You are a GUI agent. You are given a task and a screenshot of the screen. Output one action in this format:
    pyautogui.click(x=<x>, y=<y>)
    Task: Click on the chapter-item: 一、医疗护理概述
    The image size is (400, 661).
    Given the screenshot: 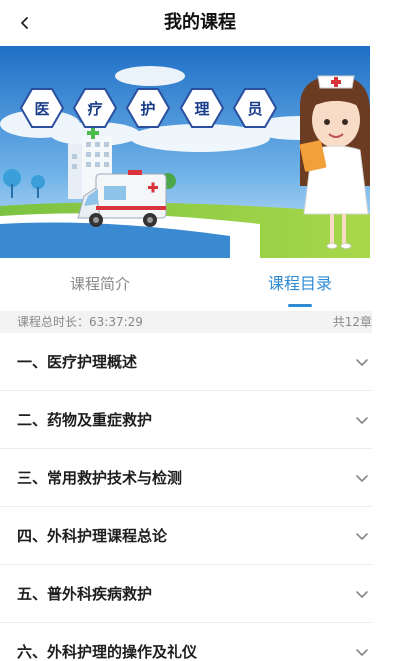 What is the action you would take?
    pyautogui.click(x=186, y=362)
    